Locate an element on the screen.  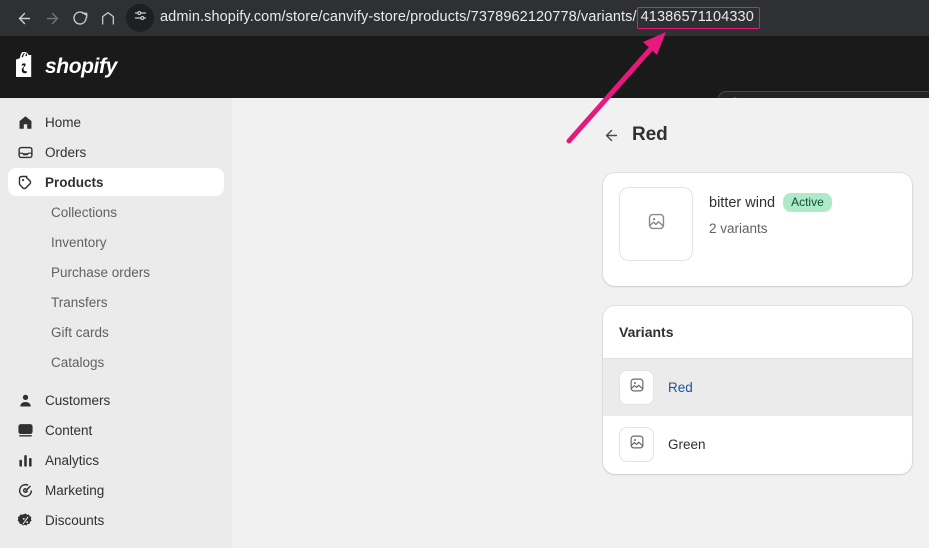
variant-row-green: Green is located at coordinates (757, 443).